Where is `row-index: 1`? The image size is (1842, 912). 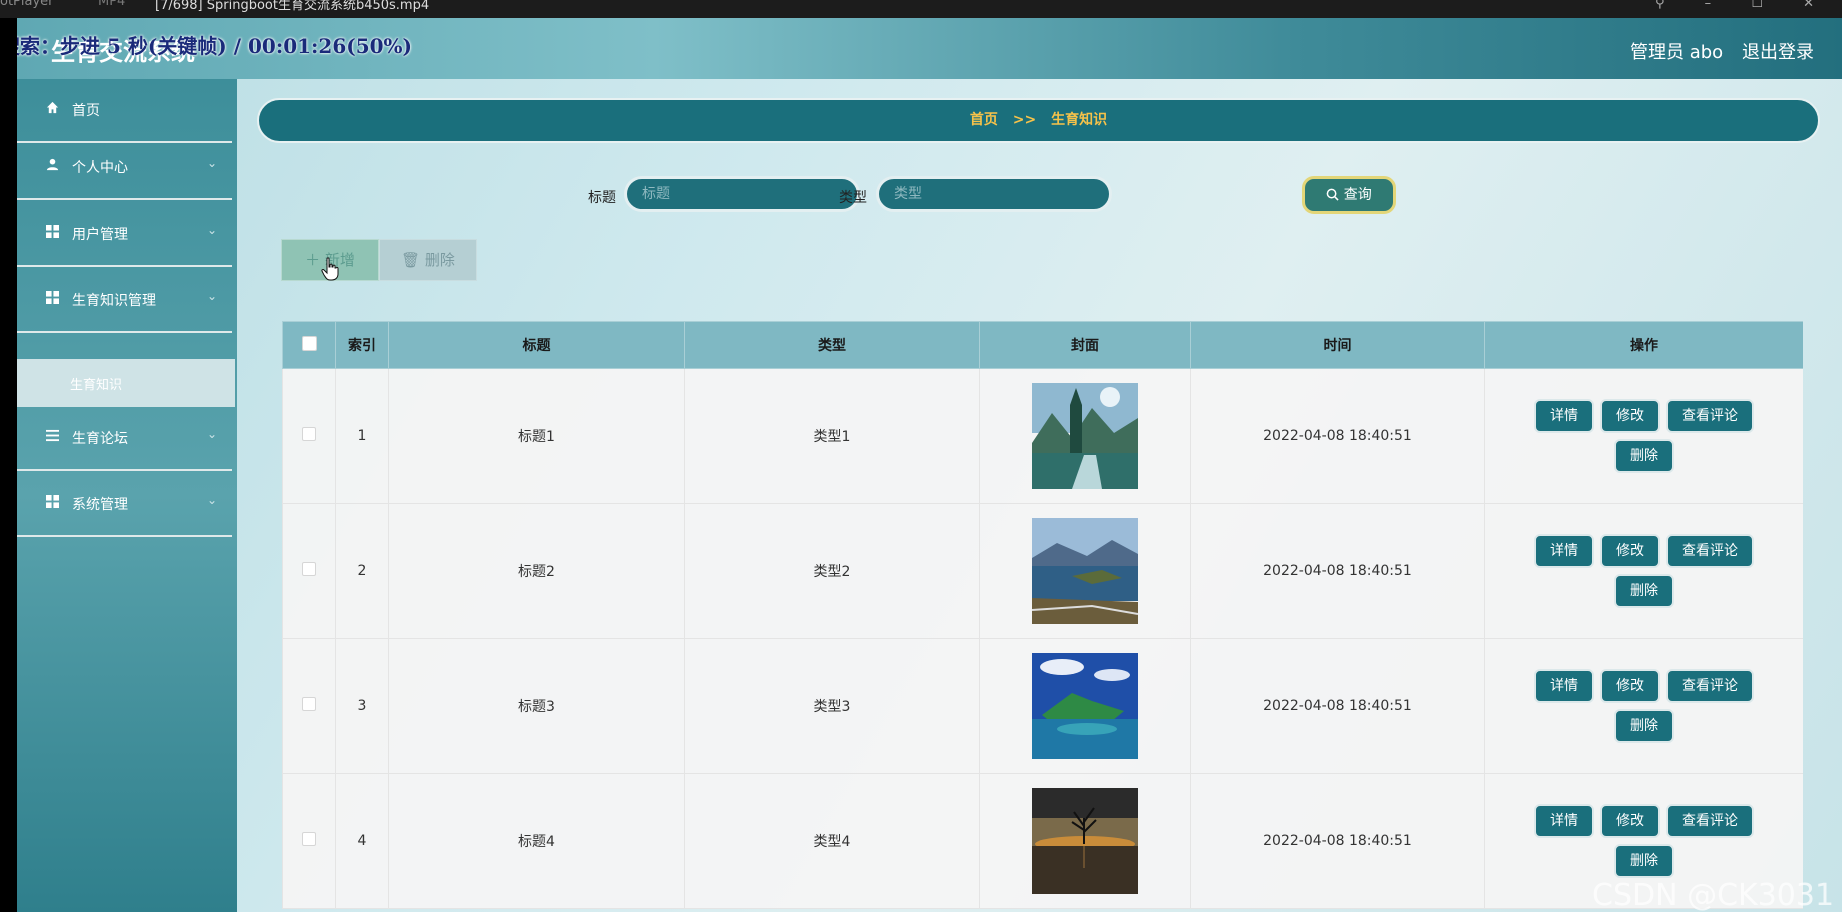 row-index: 1 is located at coordinates (362, 436).